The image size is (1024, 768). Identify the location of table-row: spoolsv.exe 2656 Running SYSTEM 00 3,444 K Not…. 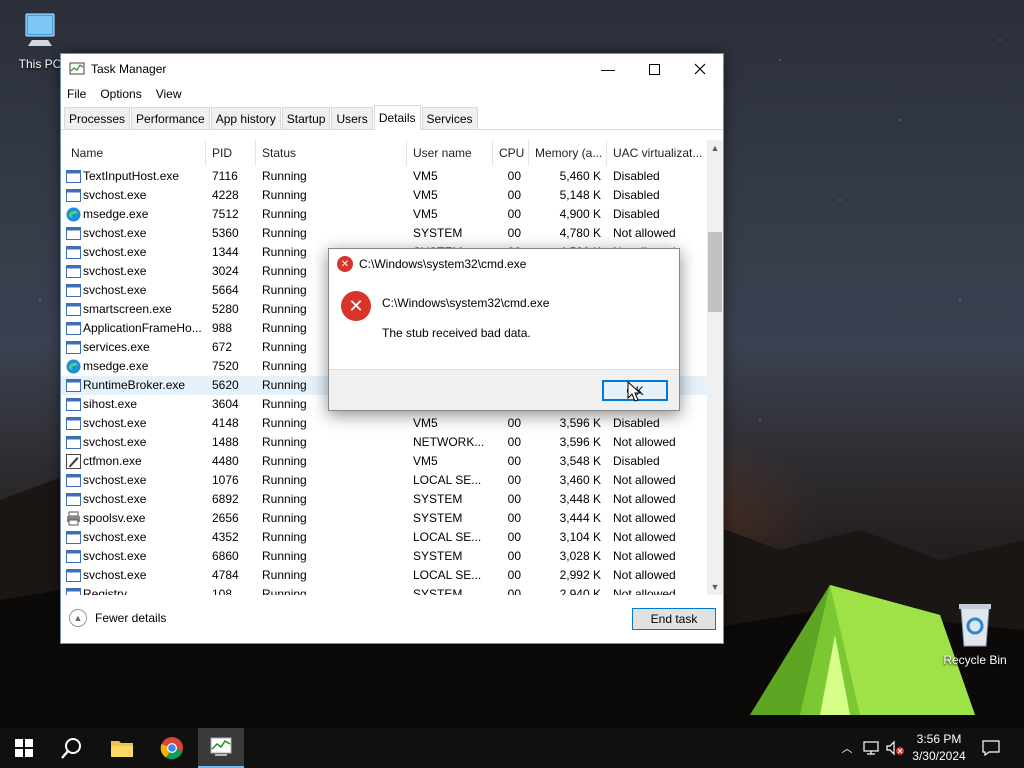
(384, 518).